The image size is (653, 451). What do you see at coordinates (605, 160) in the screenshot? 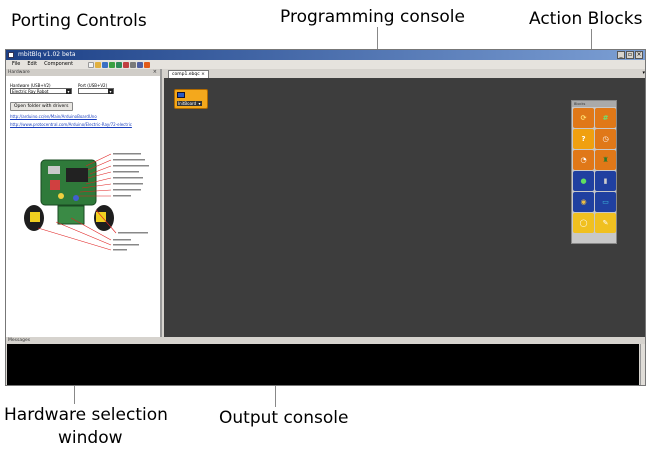
I see `robot-block-icon: ♜` at bounding box center [605, 160].